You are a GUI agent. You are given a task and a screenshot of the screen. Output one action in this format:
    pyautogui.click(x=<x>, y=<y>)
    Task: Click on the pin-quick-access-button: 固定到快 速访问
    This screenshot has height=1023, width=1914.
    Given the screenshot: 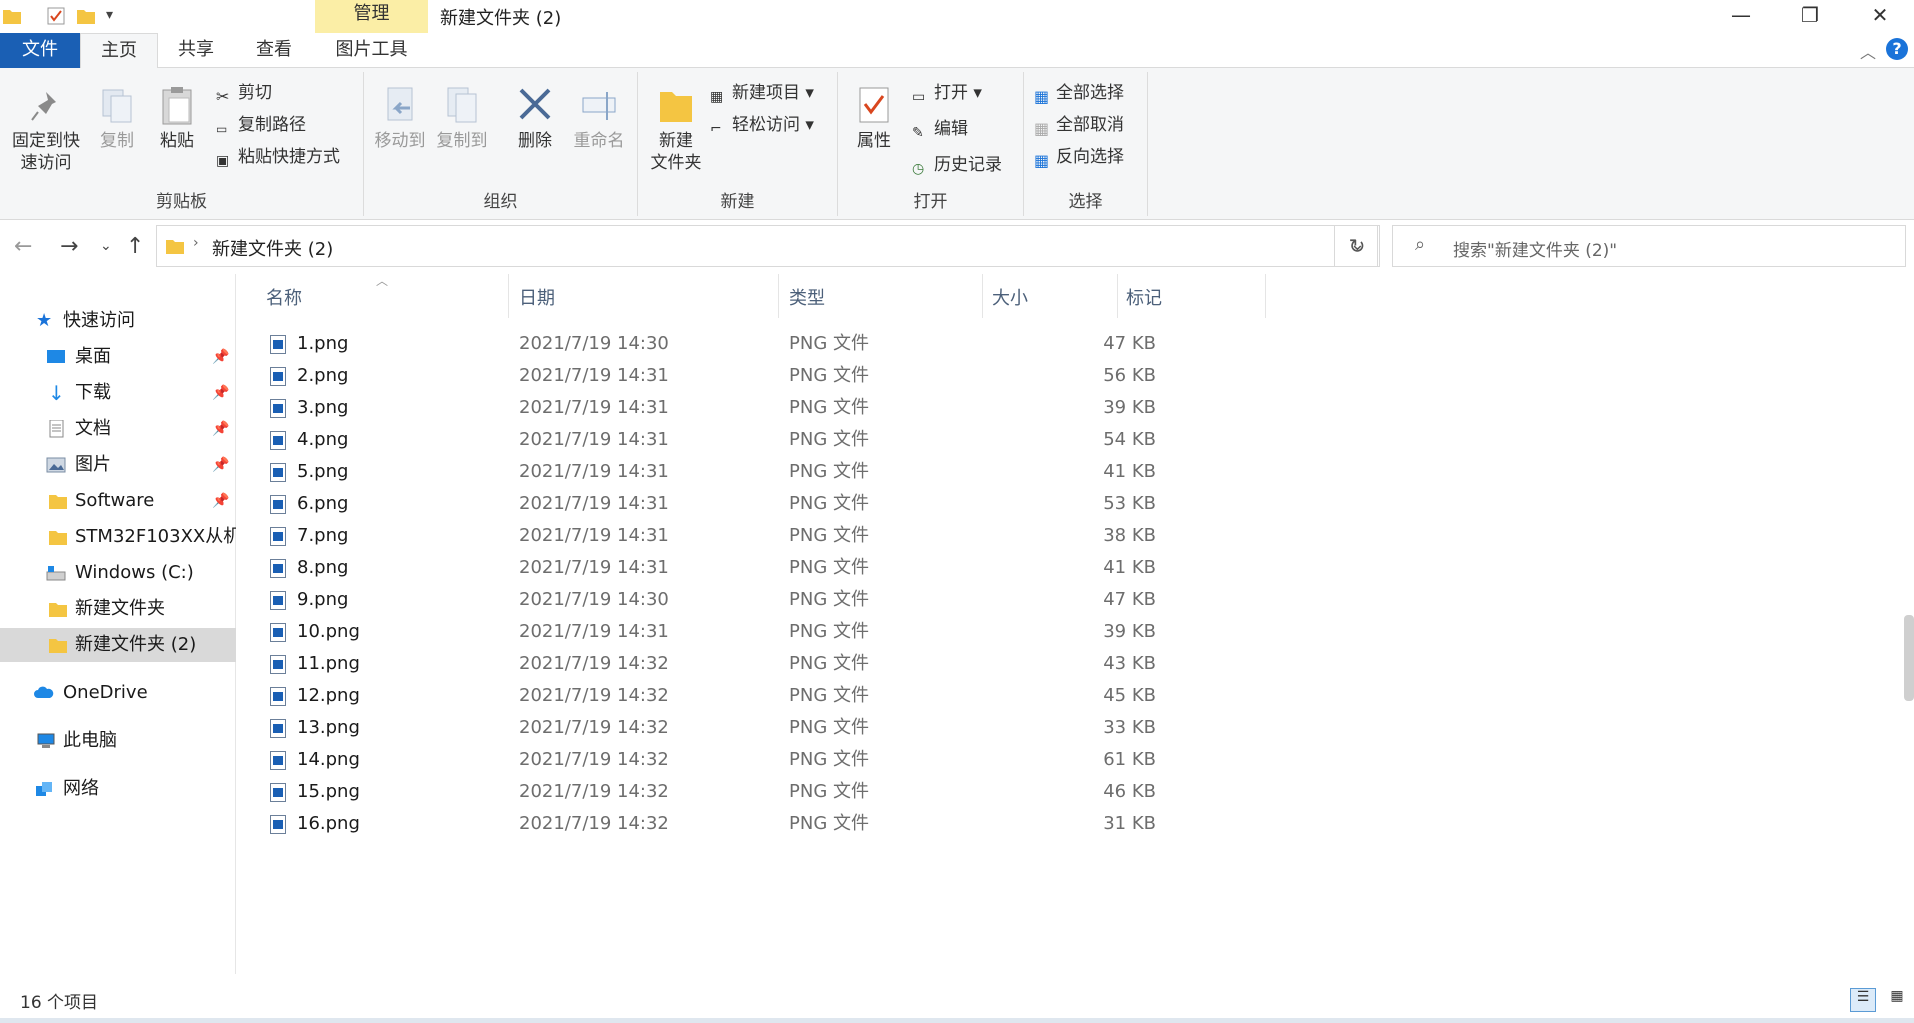 What is the action you would take?
    pyautogui.click(x=46, y=129)
    